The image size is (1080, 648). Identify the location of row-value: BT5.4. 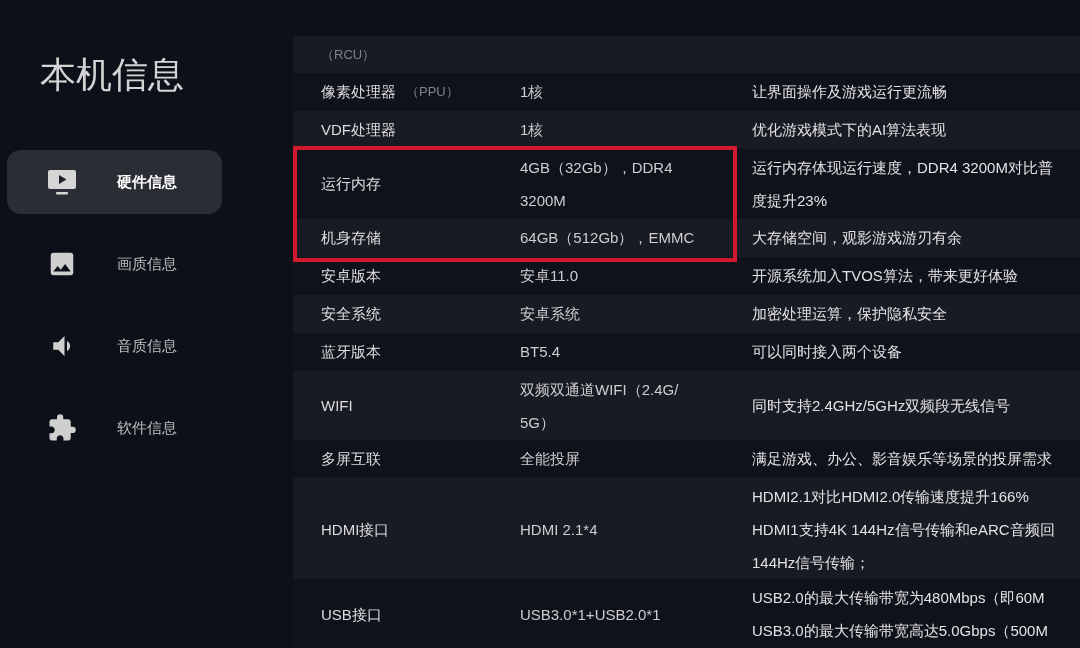
(541, 352).